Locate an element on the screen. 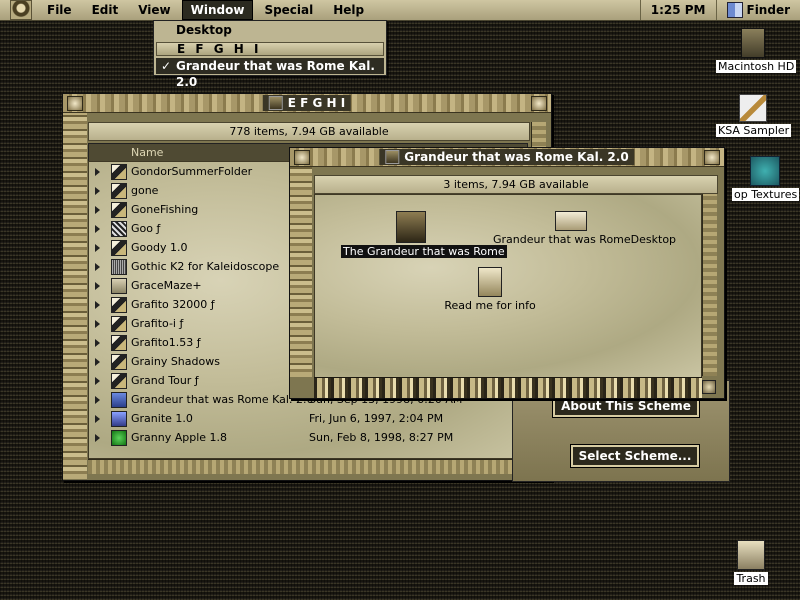 Image resolution: width=800 pixels, height=600 pixels. title-bar: E F G H I is located at coordinates (307, 103).